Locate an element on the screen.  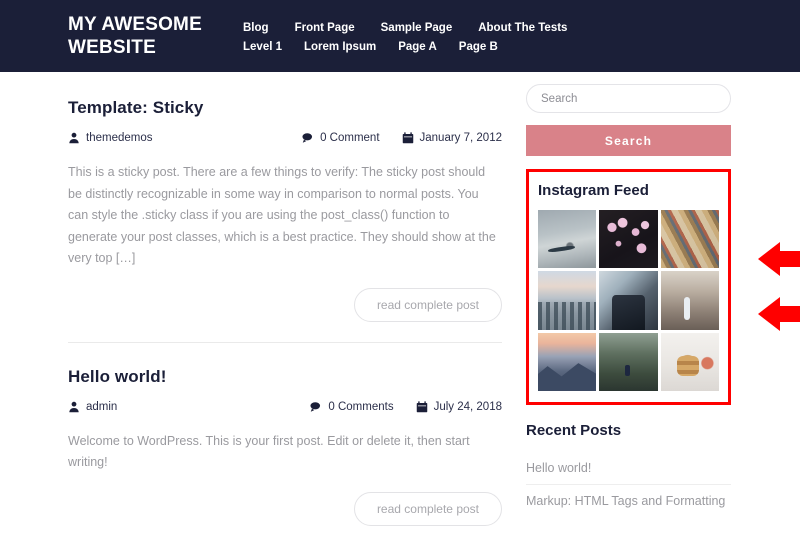
nav-item-level-1: Level 1 is located at coordinates (262, 47).